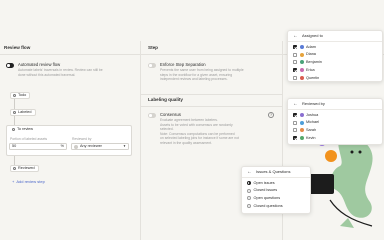 The width and height of the screenshot is (384, 240). I want to click on automated-review-toggle, so click(10, 65).